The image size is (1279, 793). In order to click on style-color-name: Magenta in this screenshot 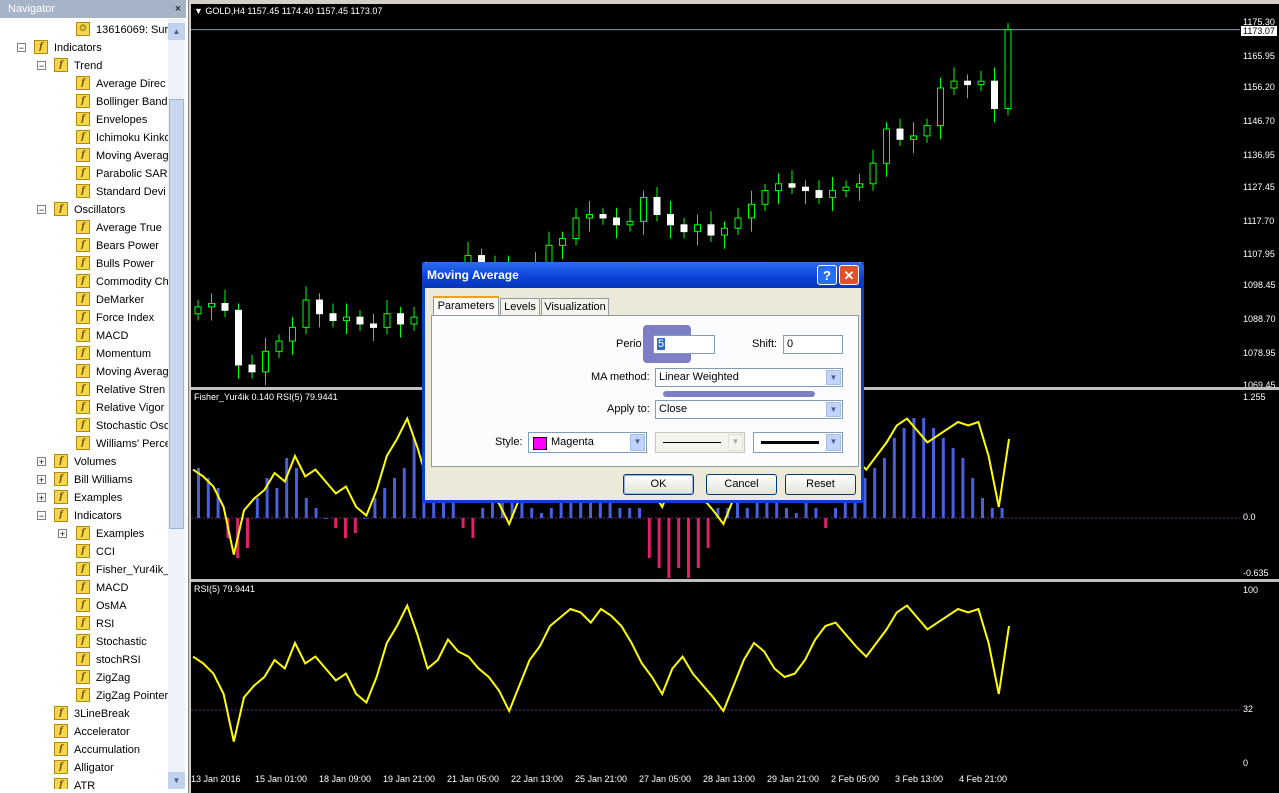, I will do `click(572, 442)`.